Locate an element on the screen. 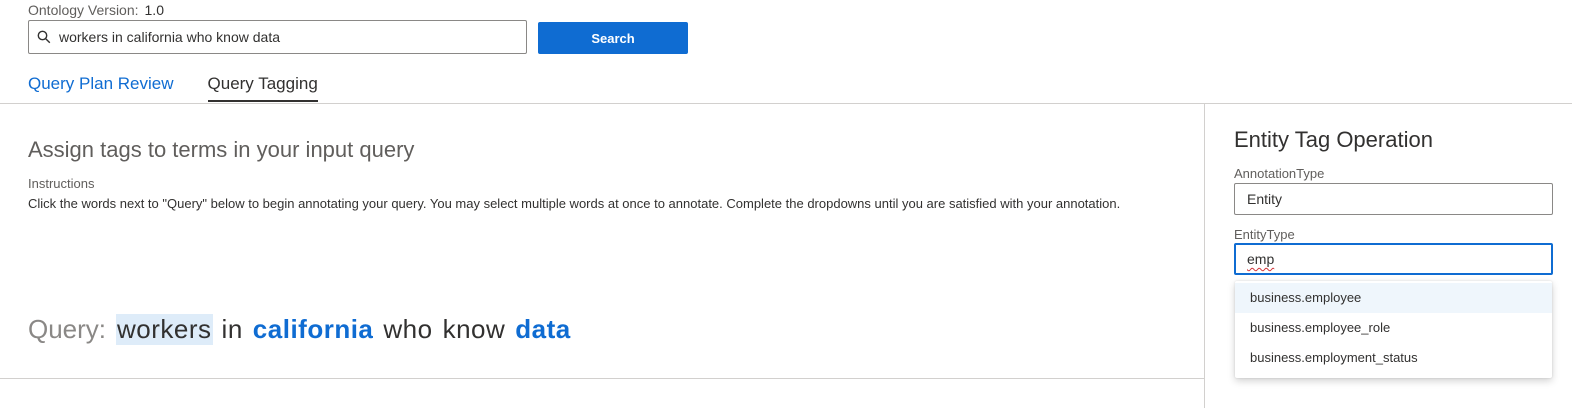 The width and height of the screenshot is (1572, 408). search-box is located at coordinates (277, 37).